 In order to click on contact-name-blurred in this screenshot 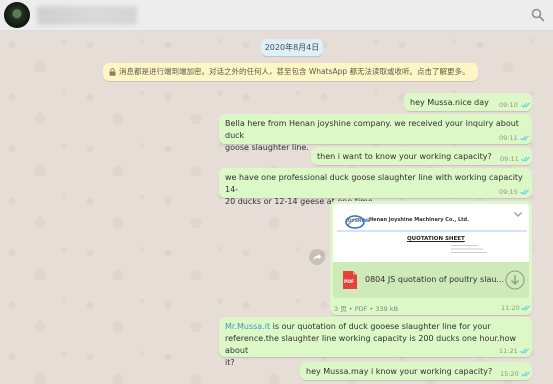, I will do `click(87, 15)`.